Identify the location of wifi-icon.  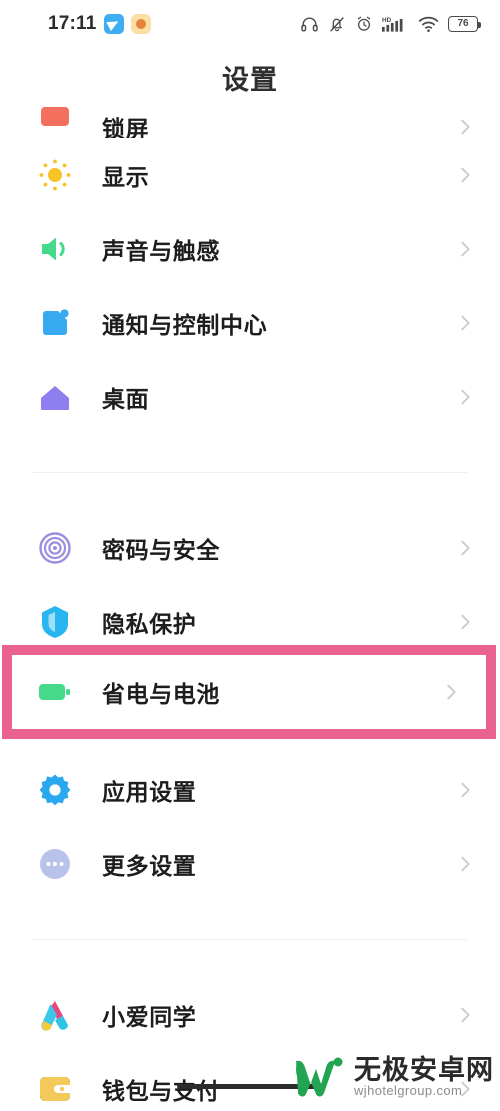
(428, 24).